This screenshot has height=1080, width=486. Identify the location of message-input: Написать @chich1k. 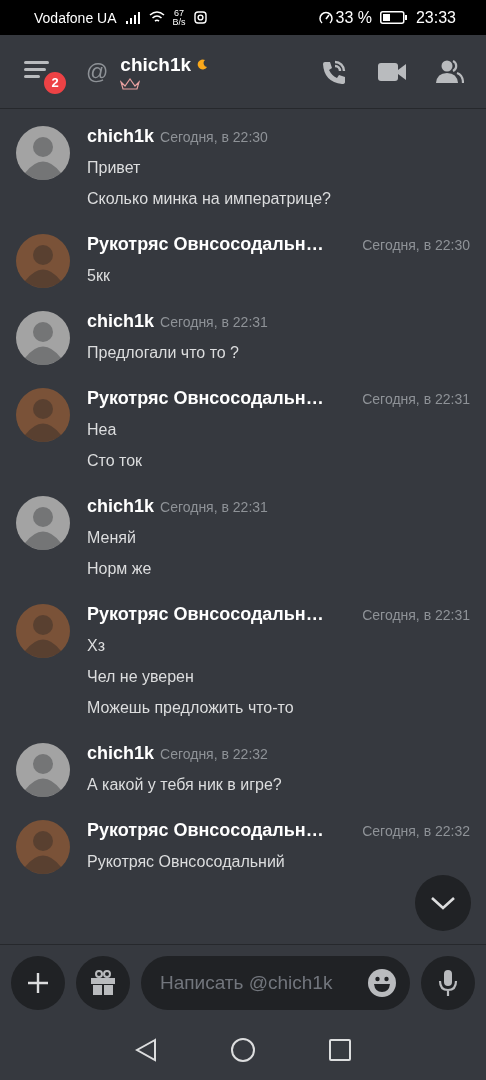
(263, 982).